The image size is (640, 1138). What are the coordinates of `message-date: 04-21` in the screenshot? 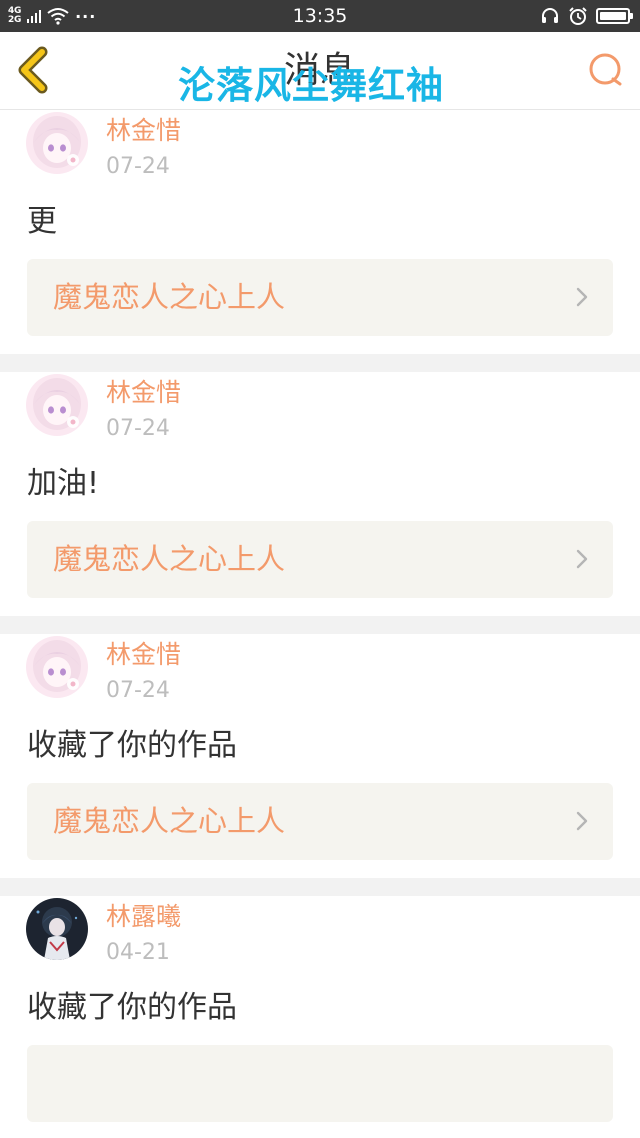 It's located at (138, 952).